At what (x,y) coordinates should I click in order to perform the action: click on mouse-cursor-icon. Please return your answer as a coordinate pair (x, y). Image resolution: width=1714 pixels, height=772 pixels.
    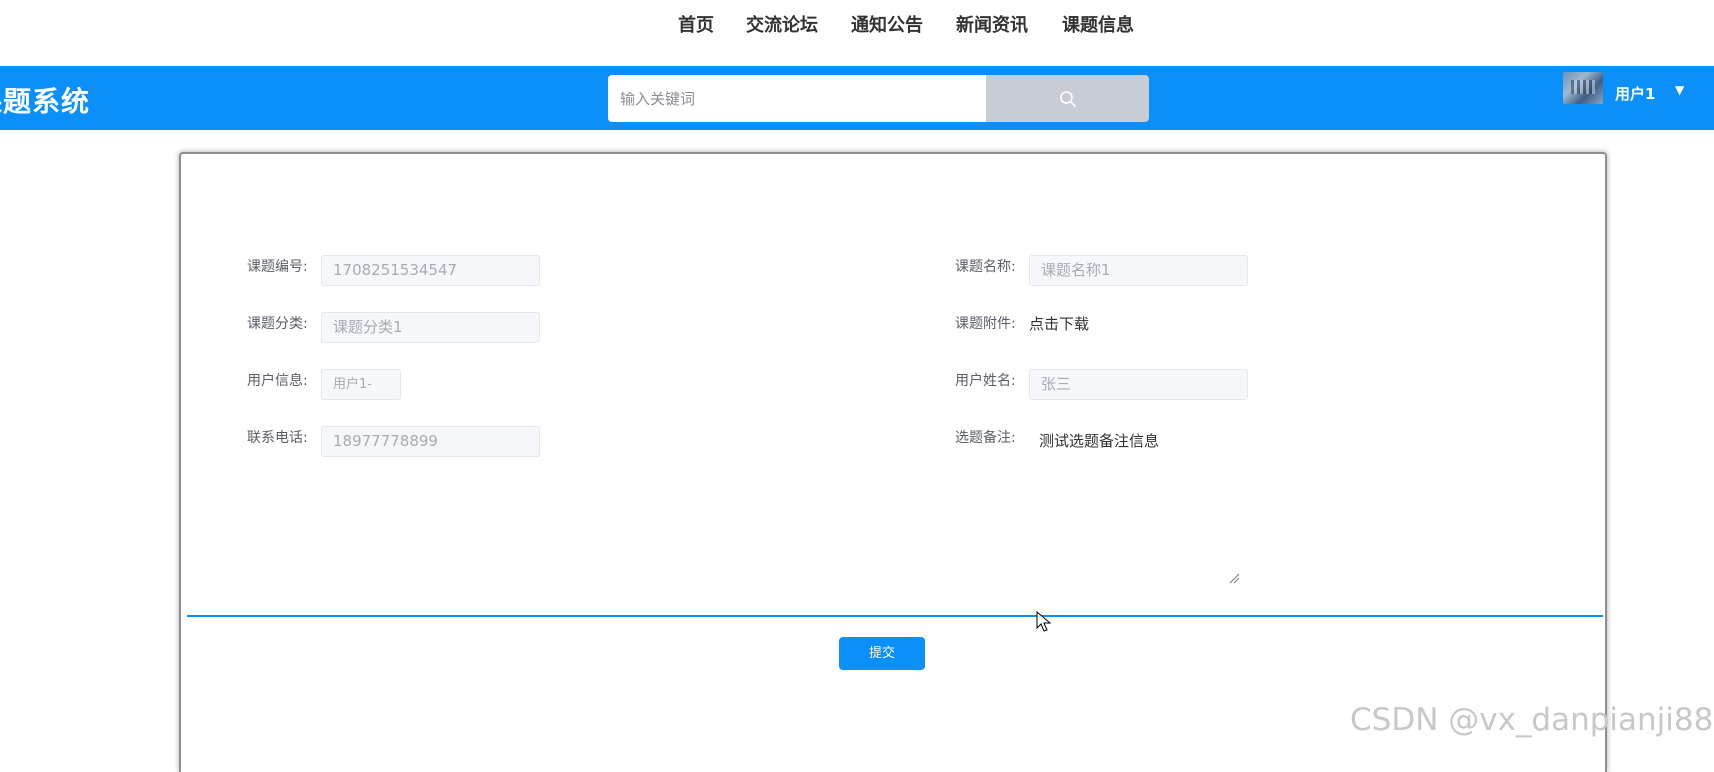
    Looking at the image, I should click on (1044, 621).